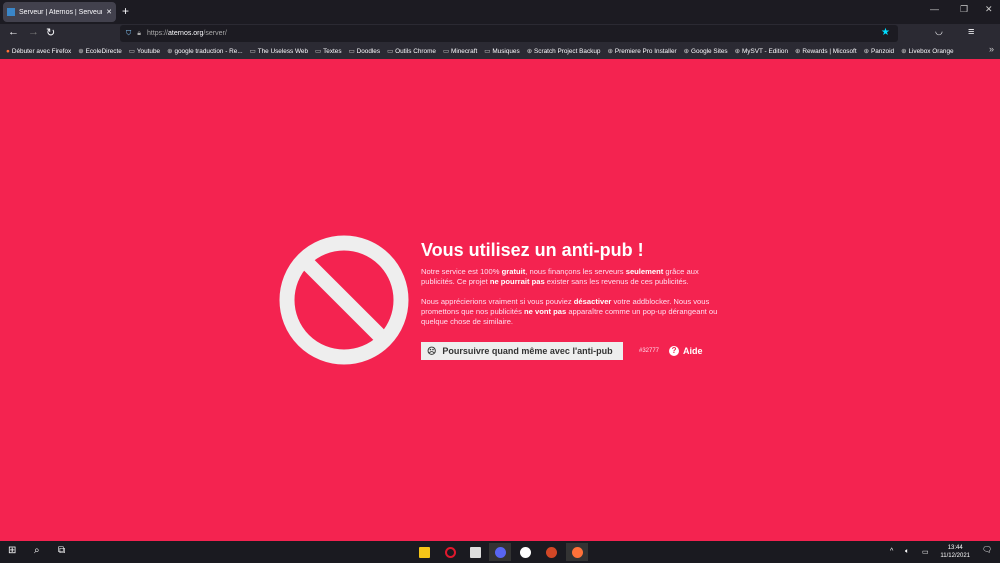  I want to click on bookmark-item: ⊕ Panzoid, so click(879, 51).